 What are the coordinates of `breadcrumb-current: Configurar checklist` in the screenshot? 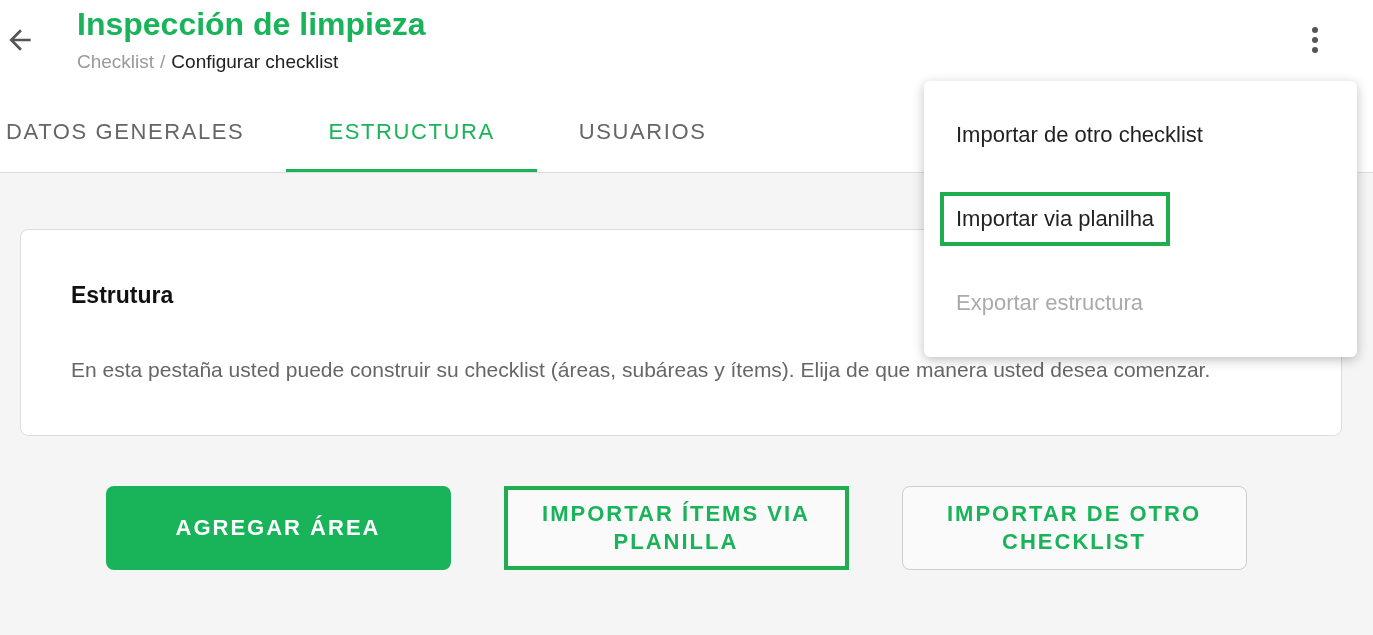 It's located at (255, 62).